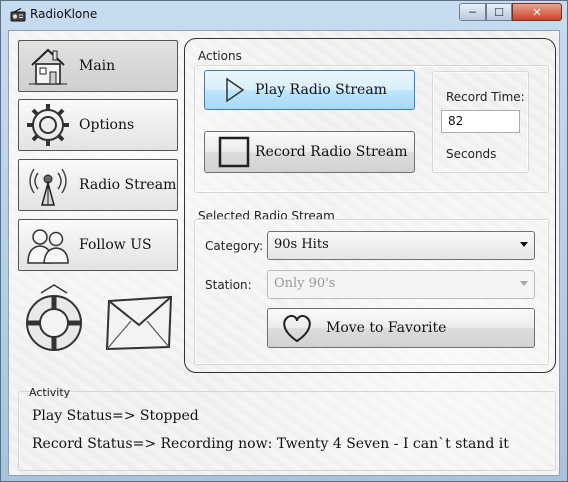 The image size is (568, 482). I want to click on move-to-favorite-button: Move to Favorite, so click(401, 328).